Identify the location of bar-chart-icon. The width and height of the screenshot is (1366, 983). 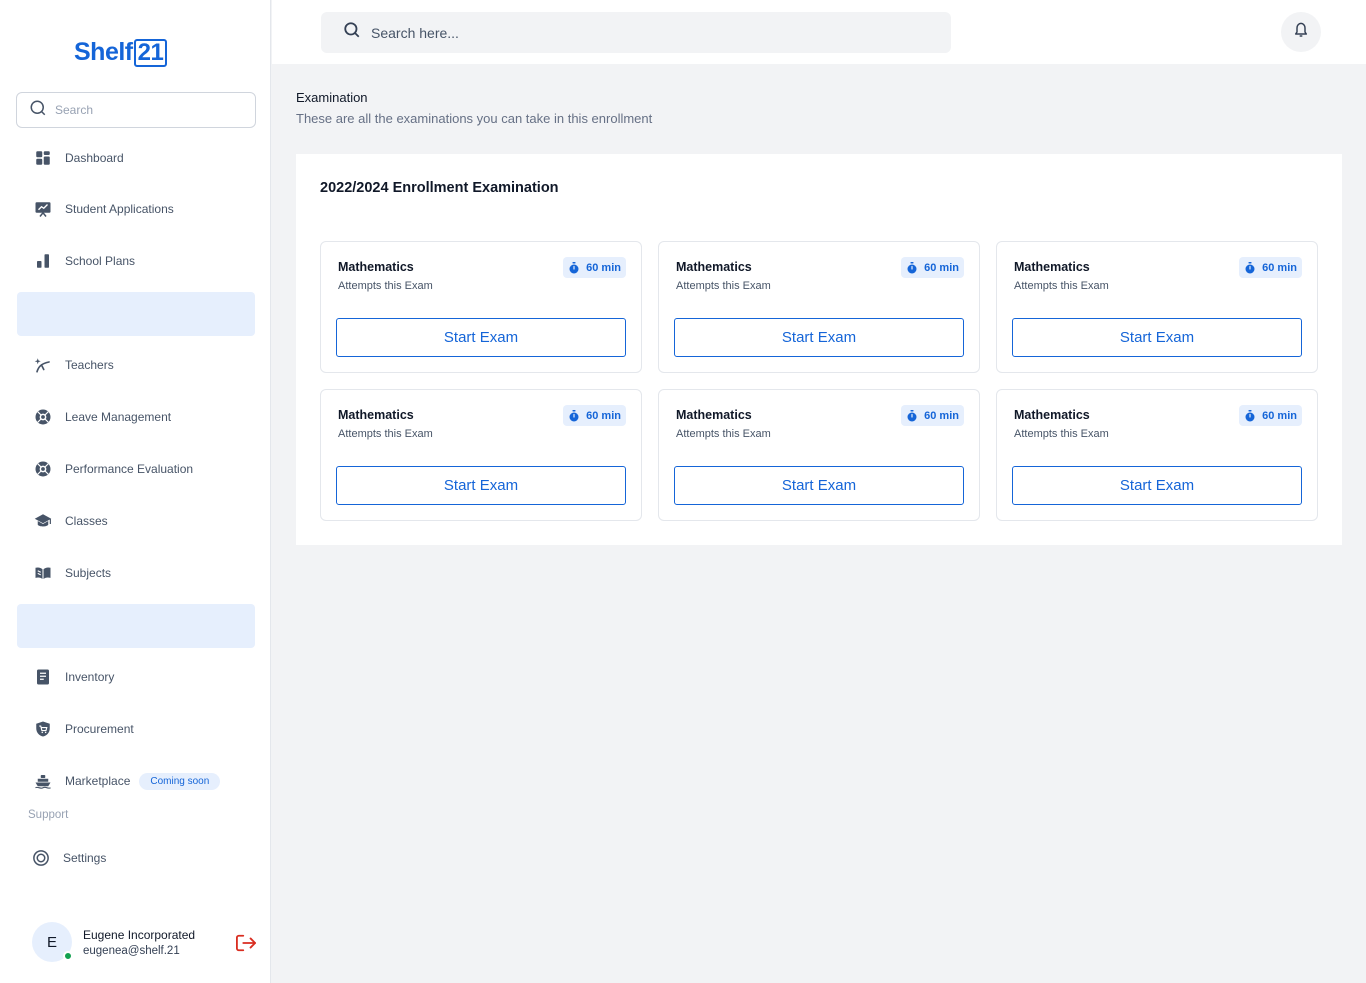
(43, 261).